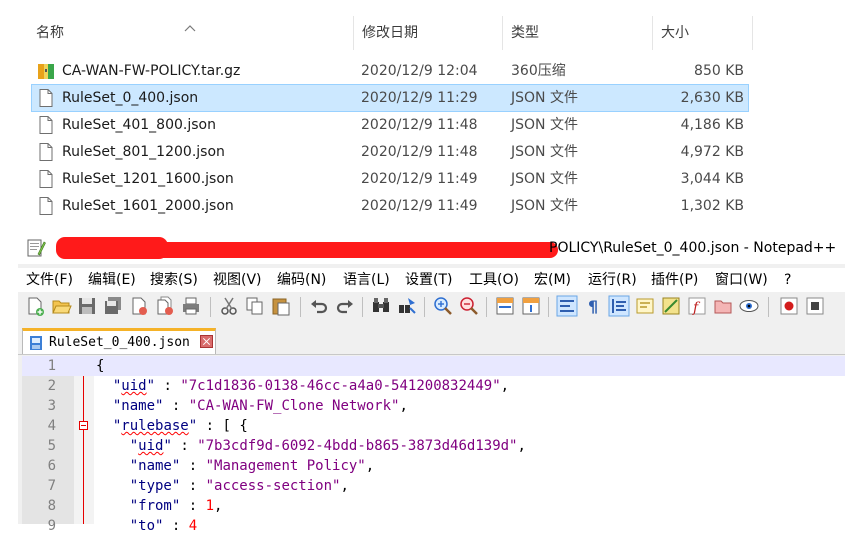 The height and width of the screenshot is (536, 845). I want to click on find-icon, so click(381, 306).